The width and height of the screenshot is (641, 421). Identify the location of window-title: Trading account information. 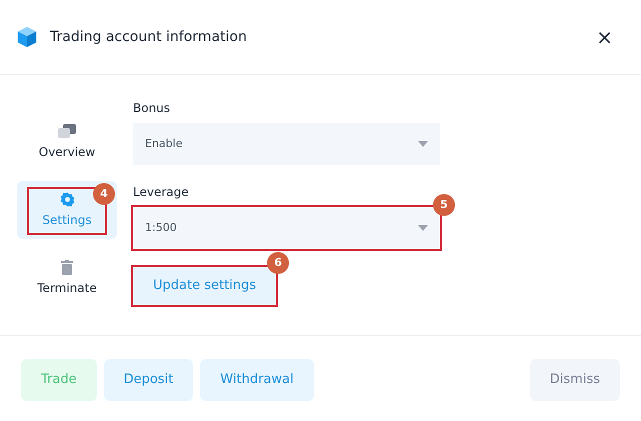
(148, 37).